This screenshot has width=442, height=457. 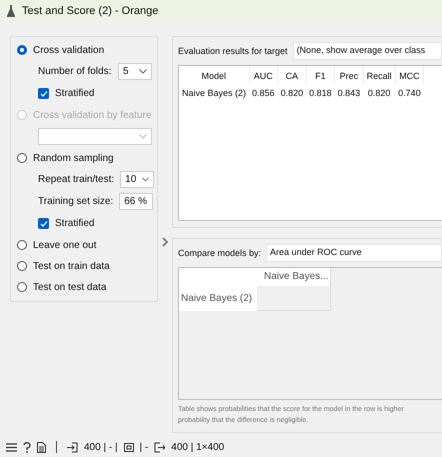 What do you see at coordinates (136, 201) in the screenshot?
I see `dropdown: 66 %` at bounding box center [136, 201].